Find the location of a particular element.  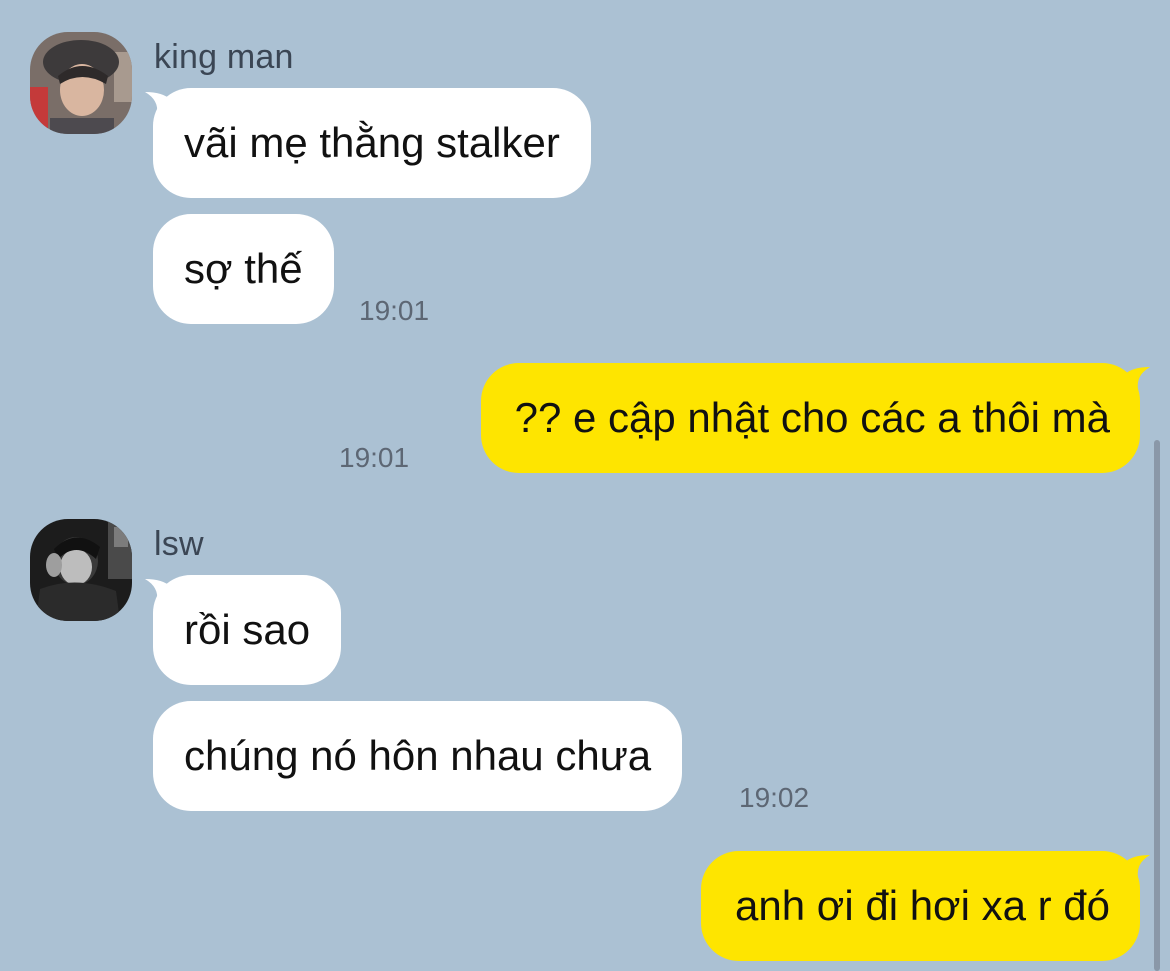

avatar-lsw is located at coordinates (81, 570).